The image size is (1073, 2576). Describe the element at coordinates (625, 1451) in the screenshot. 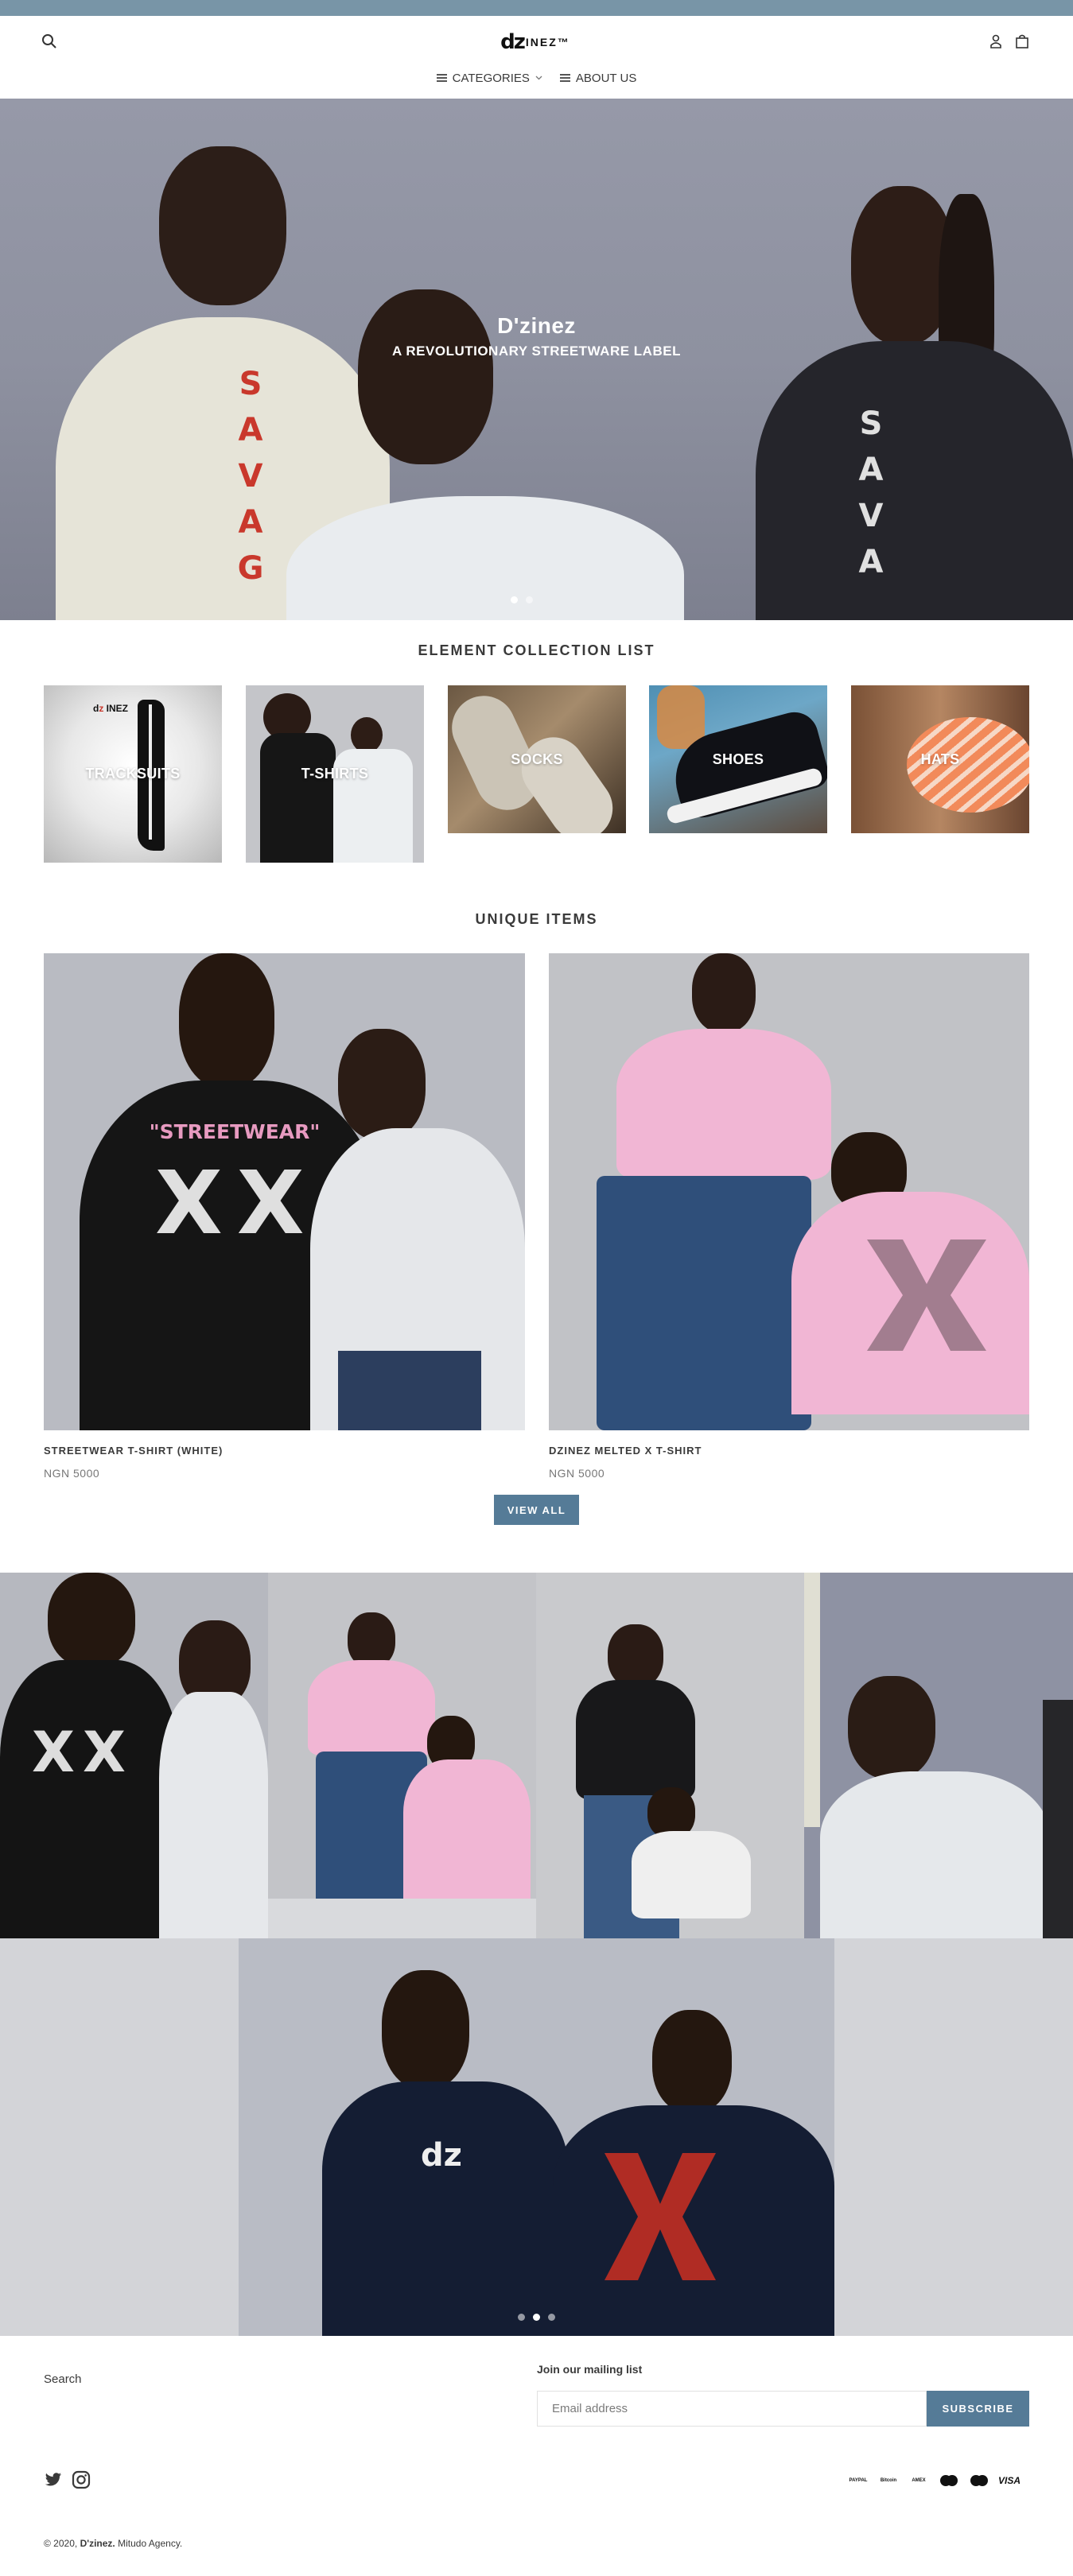

I see `product-title: DZINEZ MELTED X T-SHIRT` at that location.